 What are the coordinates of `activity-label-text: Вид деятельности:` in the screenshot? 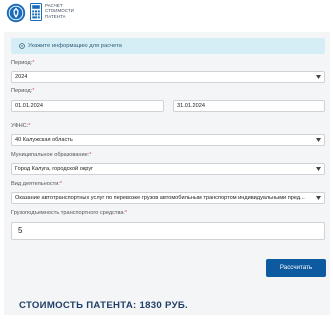 It's located at (35, 184).